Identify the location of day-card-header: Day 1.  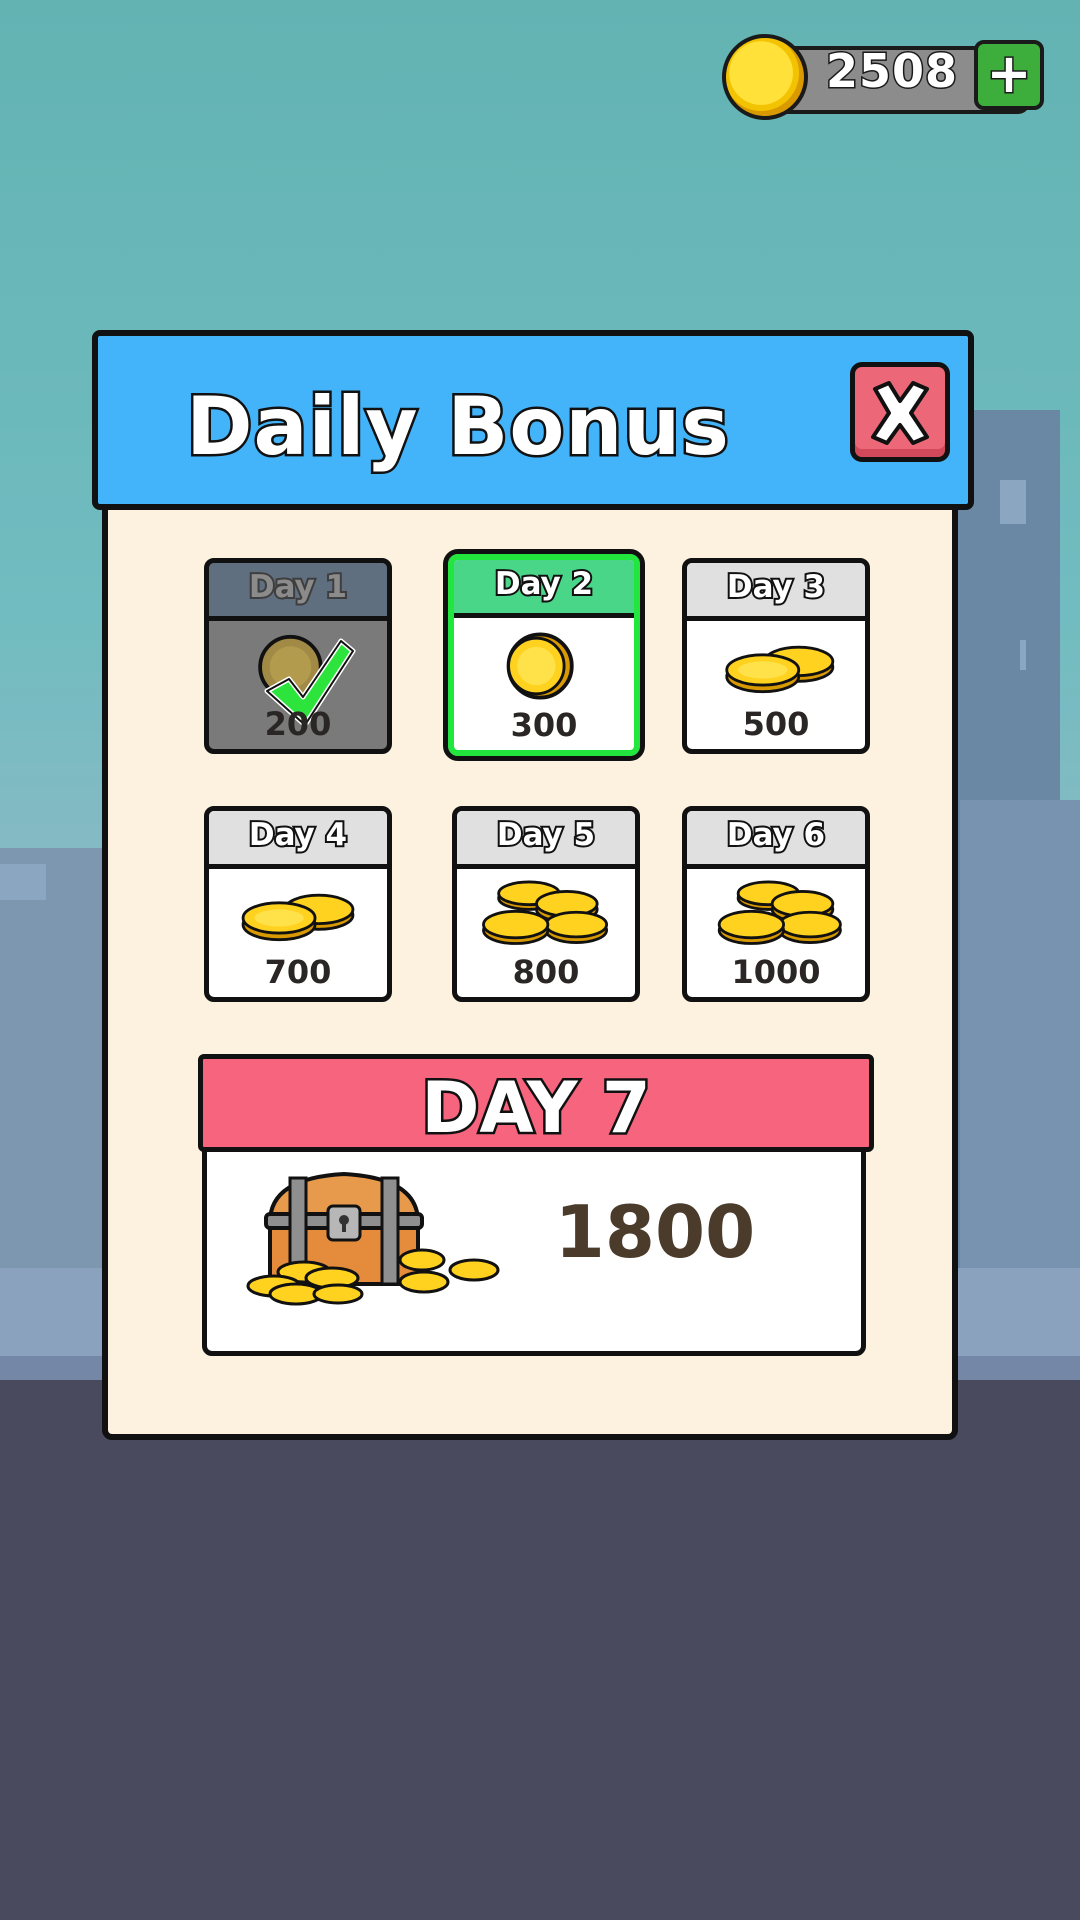
(298, 592).